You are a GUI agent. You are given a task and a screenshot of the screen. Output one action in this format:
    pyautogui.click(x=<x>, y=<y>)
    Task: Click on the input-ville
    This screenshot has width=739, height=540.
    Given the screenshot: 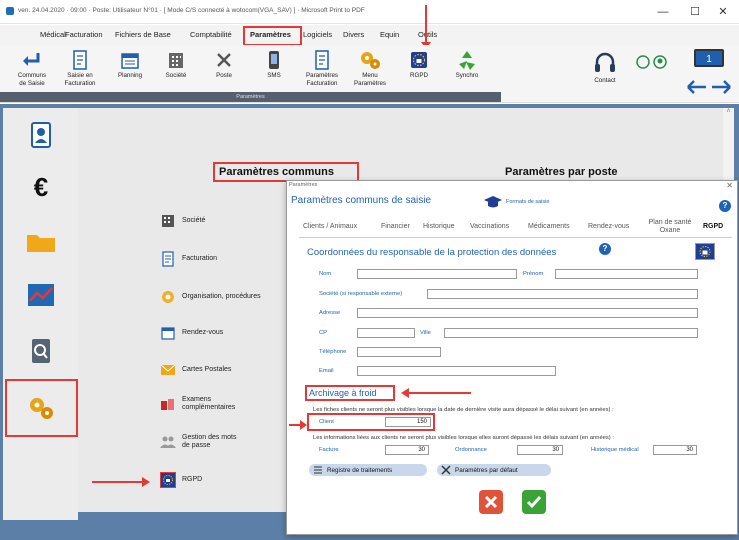 What is the action you would take?
    pyautogui.click(x=571, y=333)
    